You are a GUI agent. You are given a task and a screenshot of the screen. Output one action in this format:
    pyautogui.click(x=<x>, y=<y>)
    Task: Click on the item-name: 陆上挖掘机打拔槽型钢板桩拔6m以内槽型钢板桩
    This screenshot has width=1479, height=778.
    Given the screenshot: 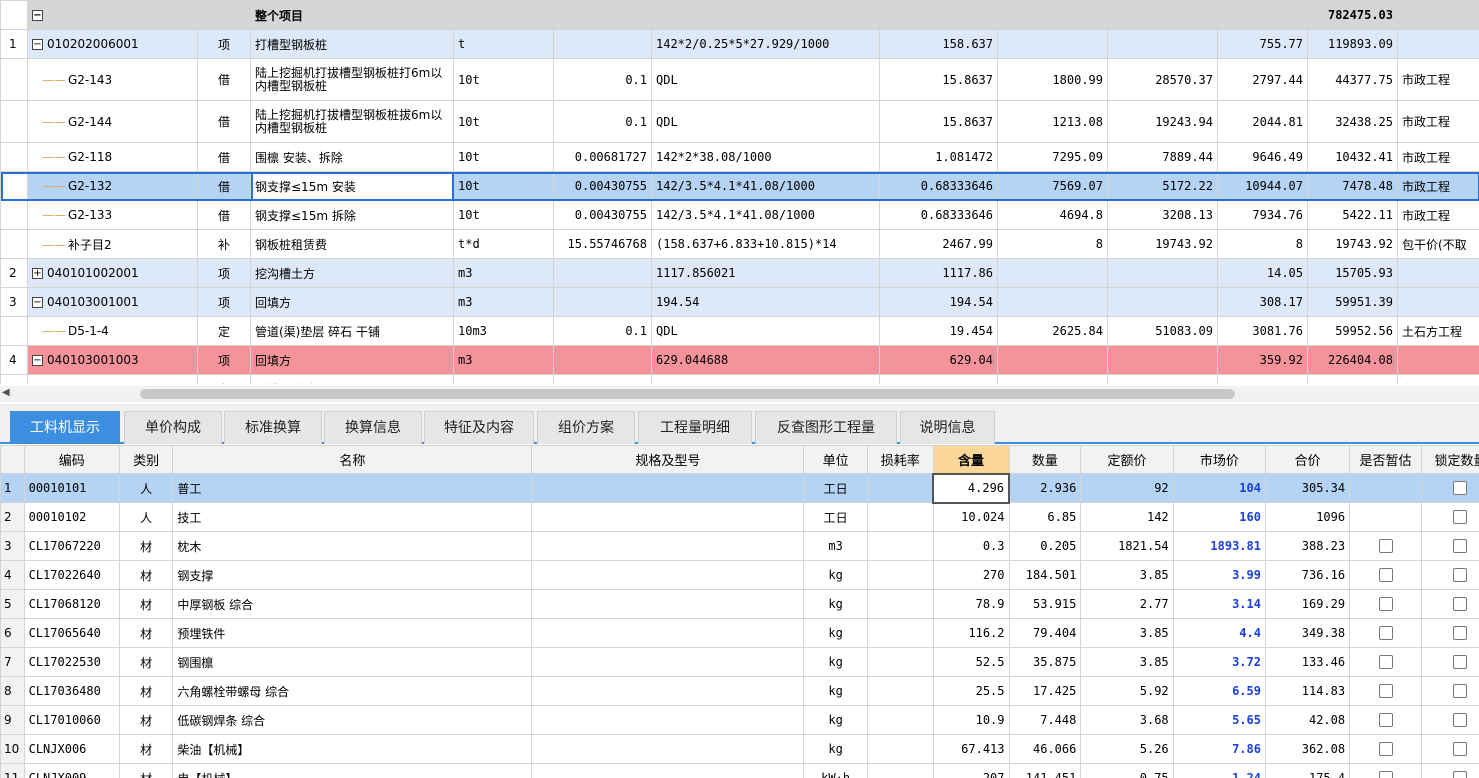 What is the action you would take?
    pyautogui.click(x=352, y=121)
    